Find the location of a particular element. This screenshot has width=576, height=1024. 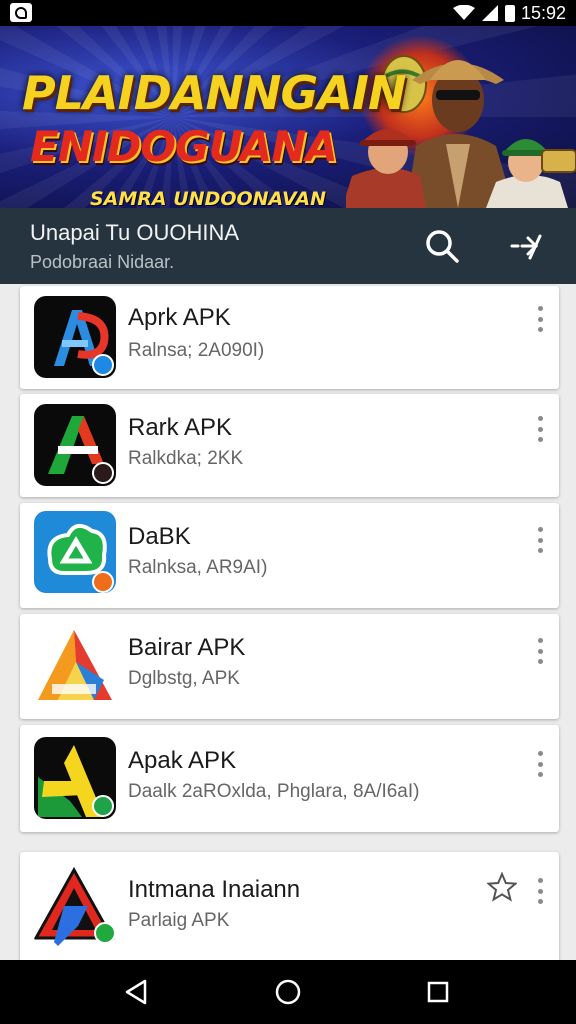

clock: 15:92 is located at coordinates (543, 12).